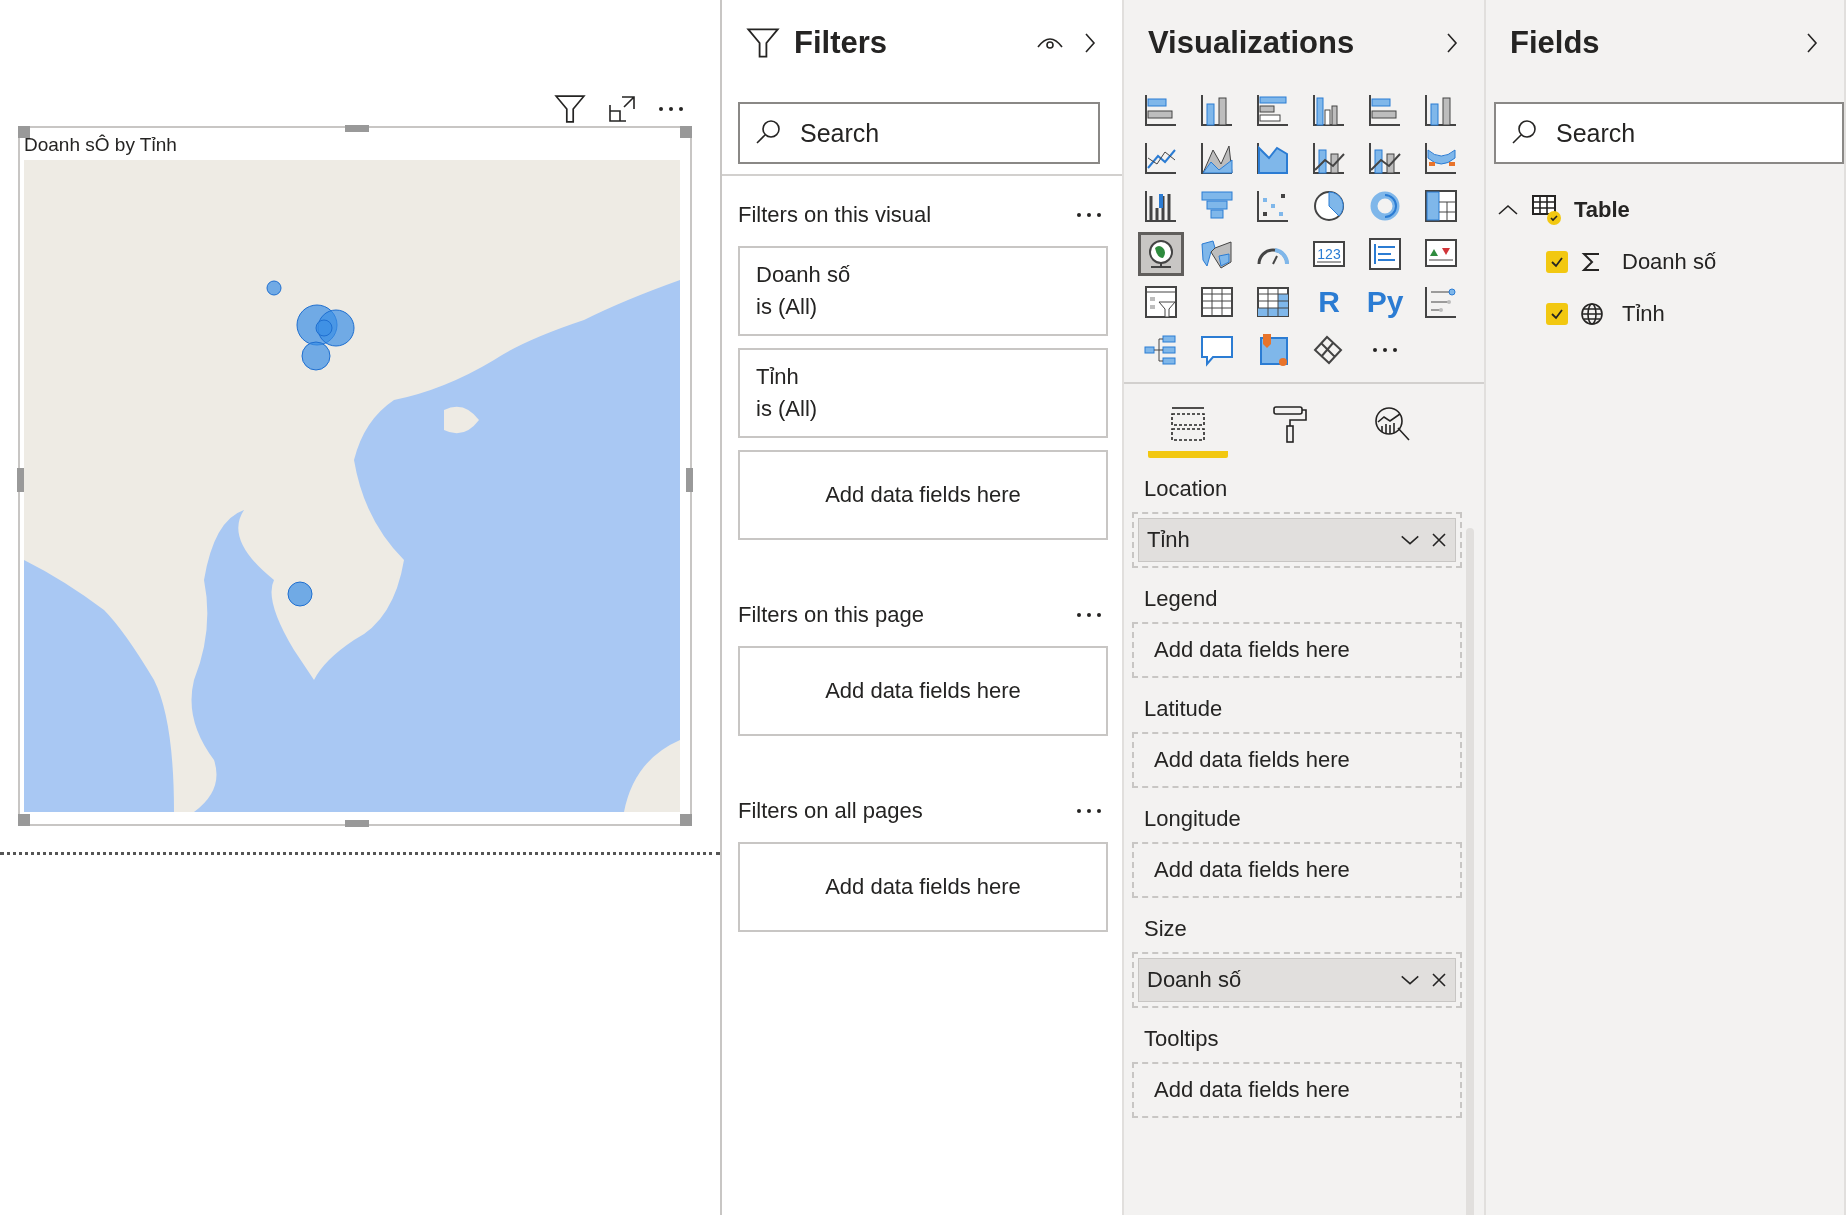 This screenshot has height=1215, width=1846. I want to click on visual-type-button: R, so click(1329, 302).